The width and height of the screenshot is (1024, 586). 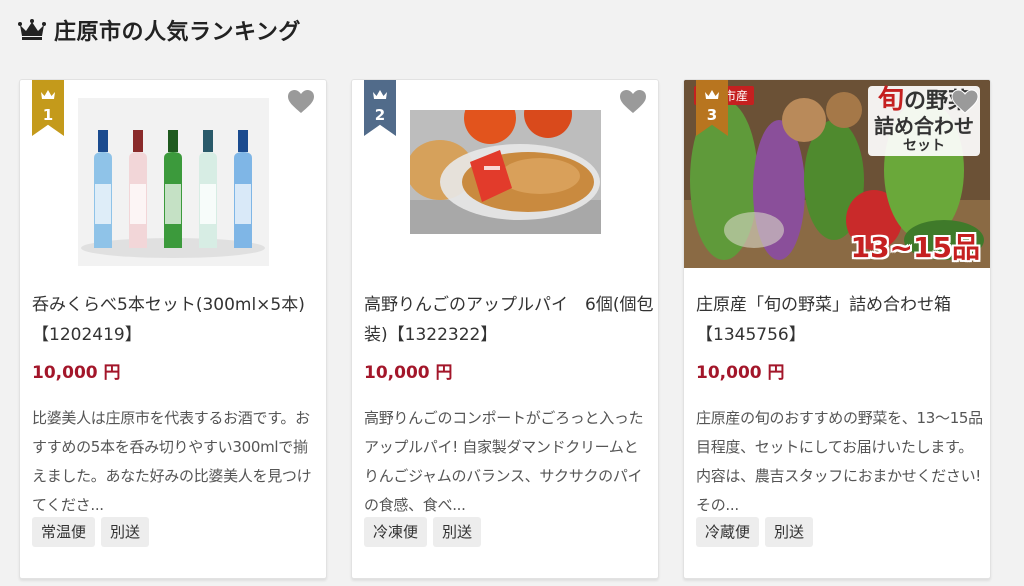 I want to click on rank-number: 2, so click(x=380, y=115).